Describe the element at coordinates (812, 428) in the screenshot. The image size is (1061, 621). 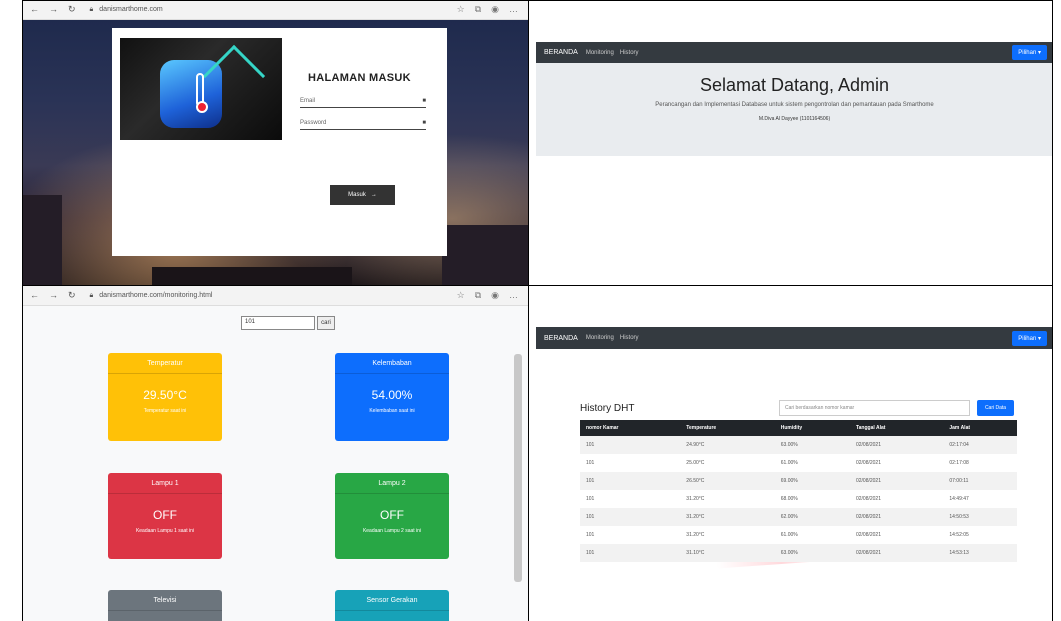
I see `column-header: Humidity` at that location.